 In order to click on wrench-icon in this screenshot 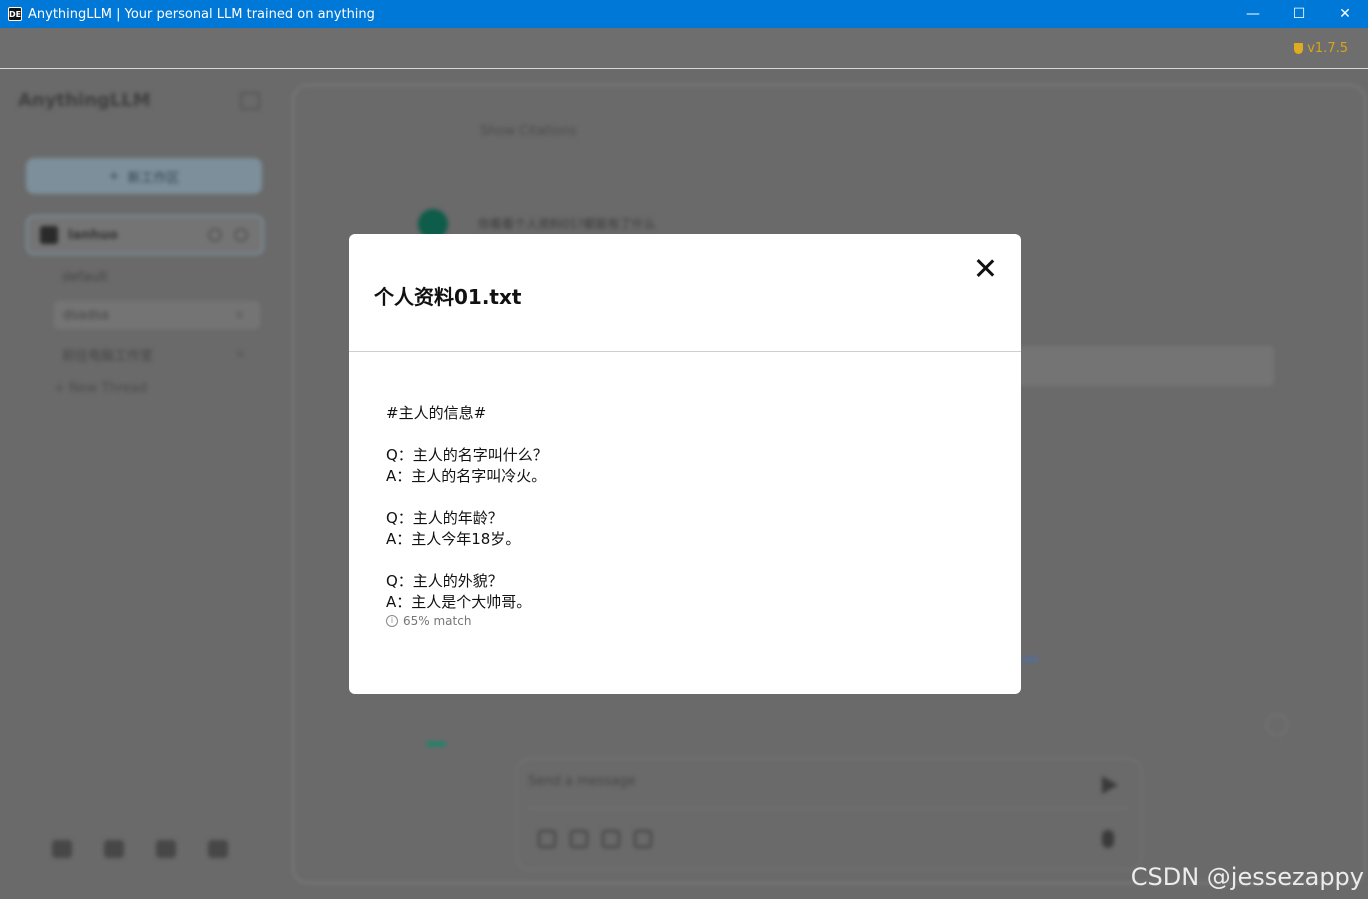, I will do `click(62, 849)`.